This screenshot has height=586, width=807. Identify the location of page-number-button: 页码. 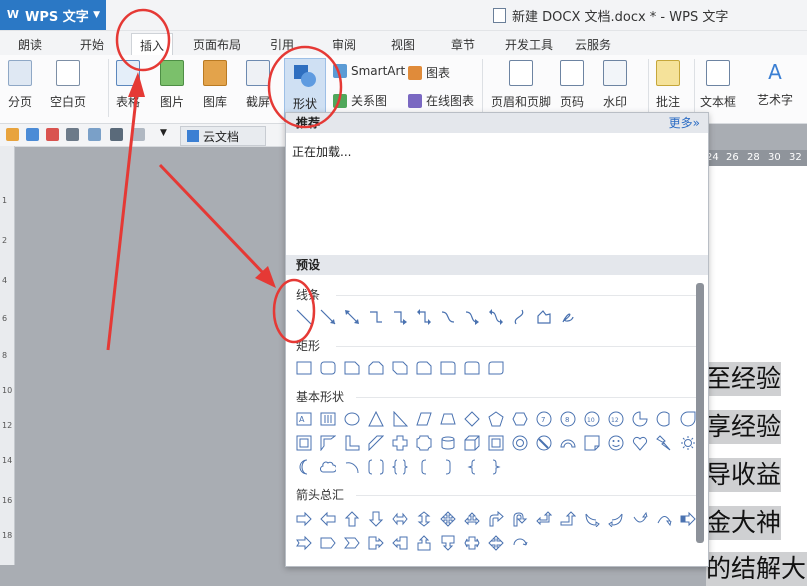
(572, 85).